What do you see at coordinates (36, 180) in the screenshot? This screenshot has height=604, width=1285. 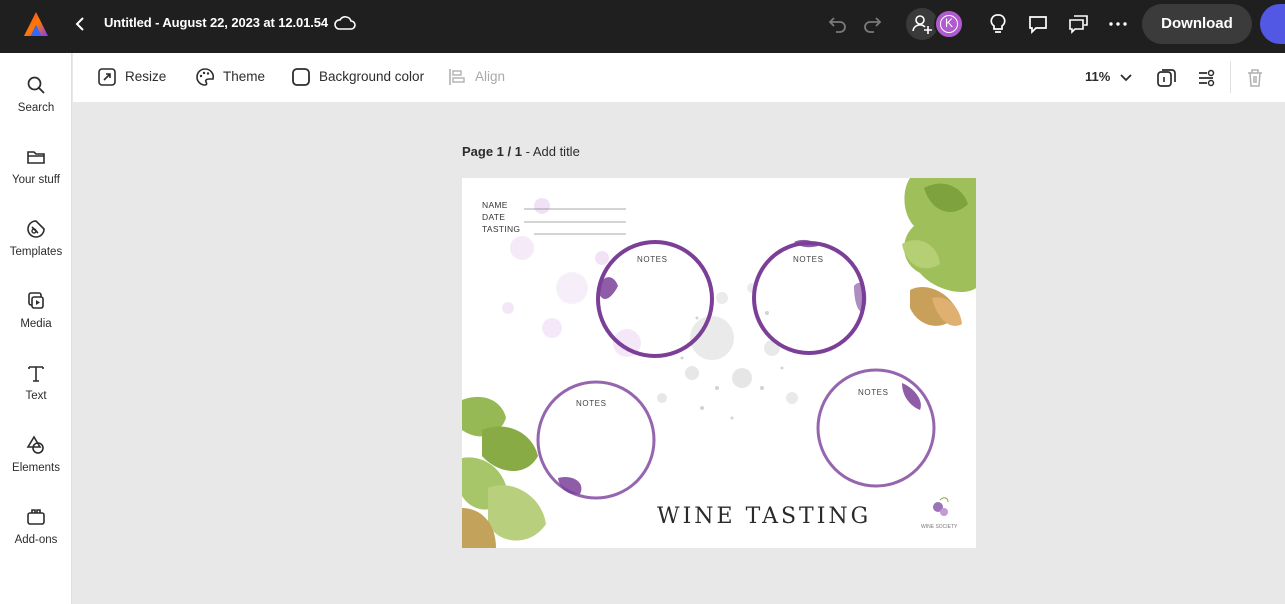 I see `rail-item-label: Your stuff` at bounding box center [36, 180].